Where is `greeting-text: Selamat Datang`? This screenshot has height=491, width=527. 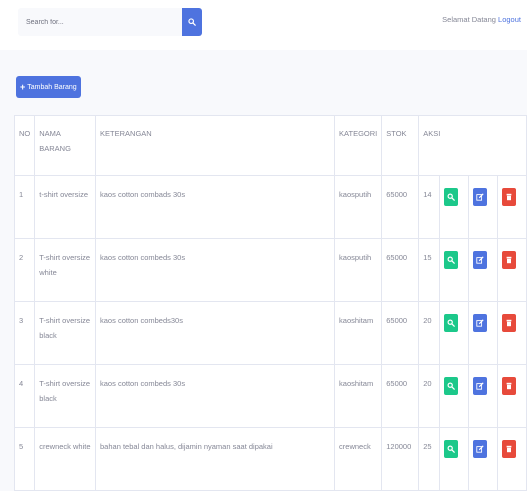
greeting-text: Selamat Datang is located at coordinates (469, 19).